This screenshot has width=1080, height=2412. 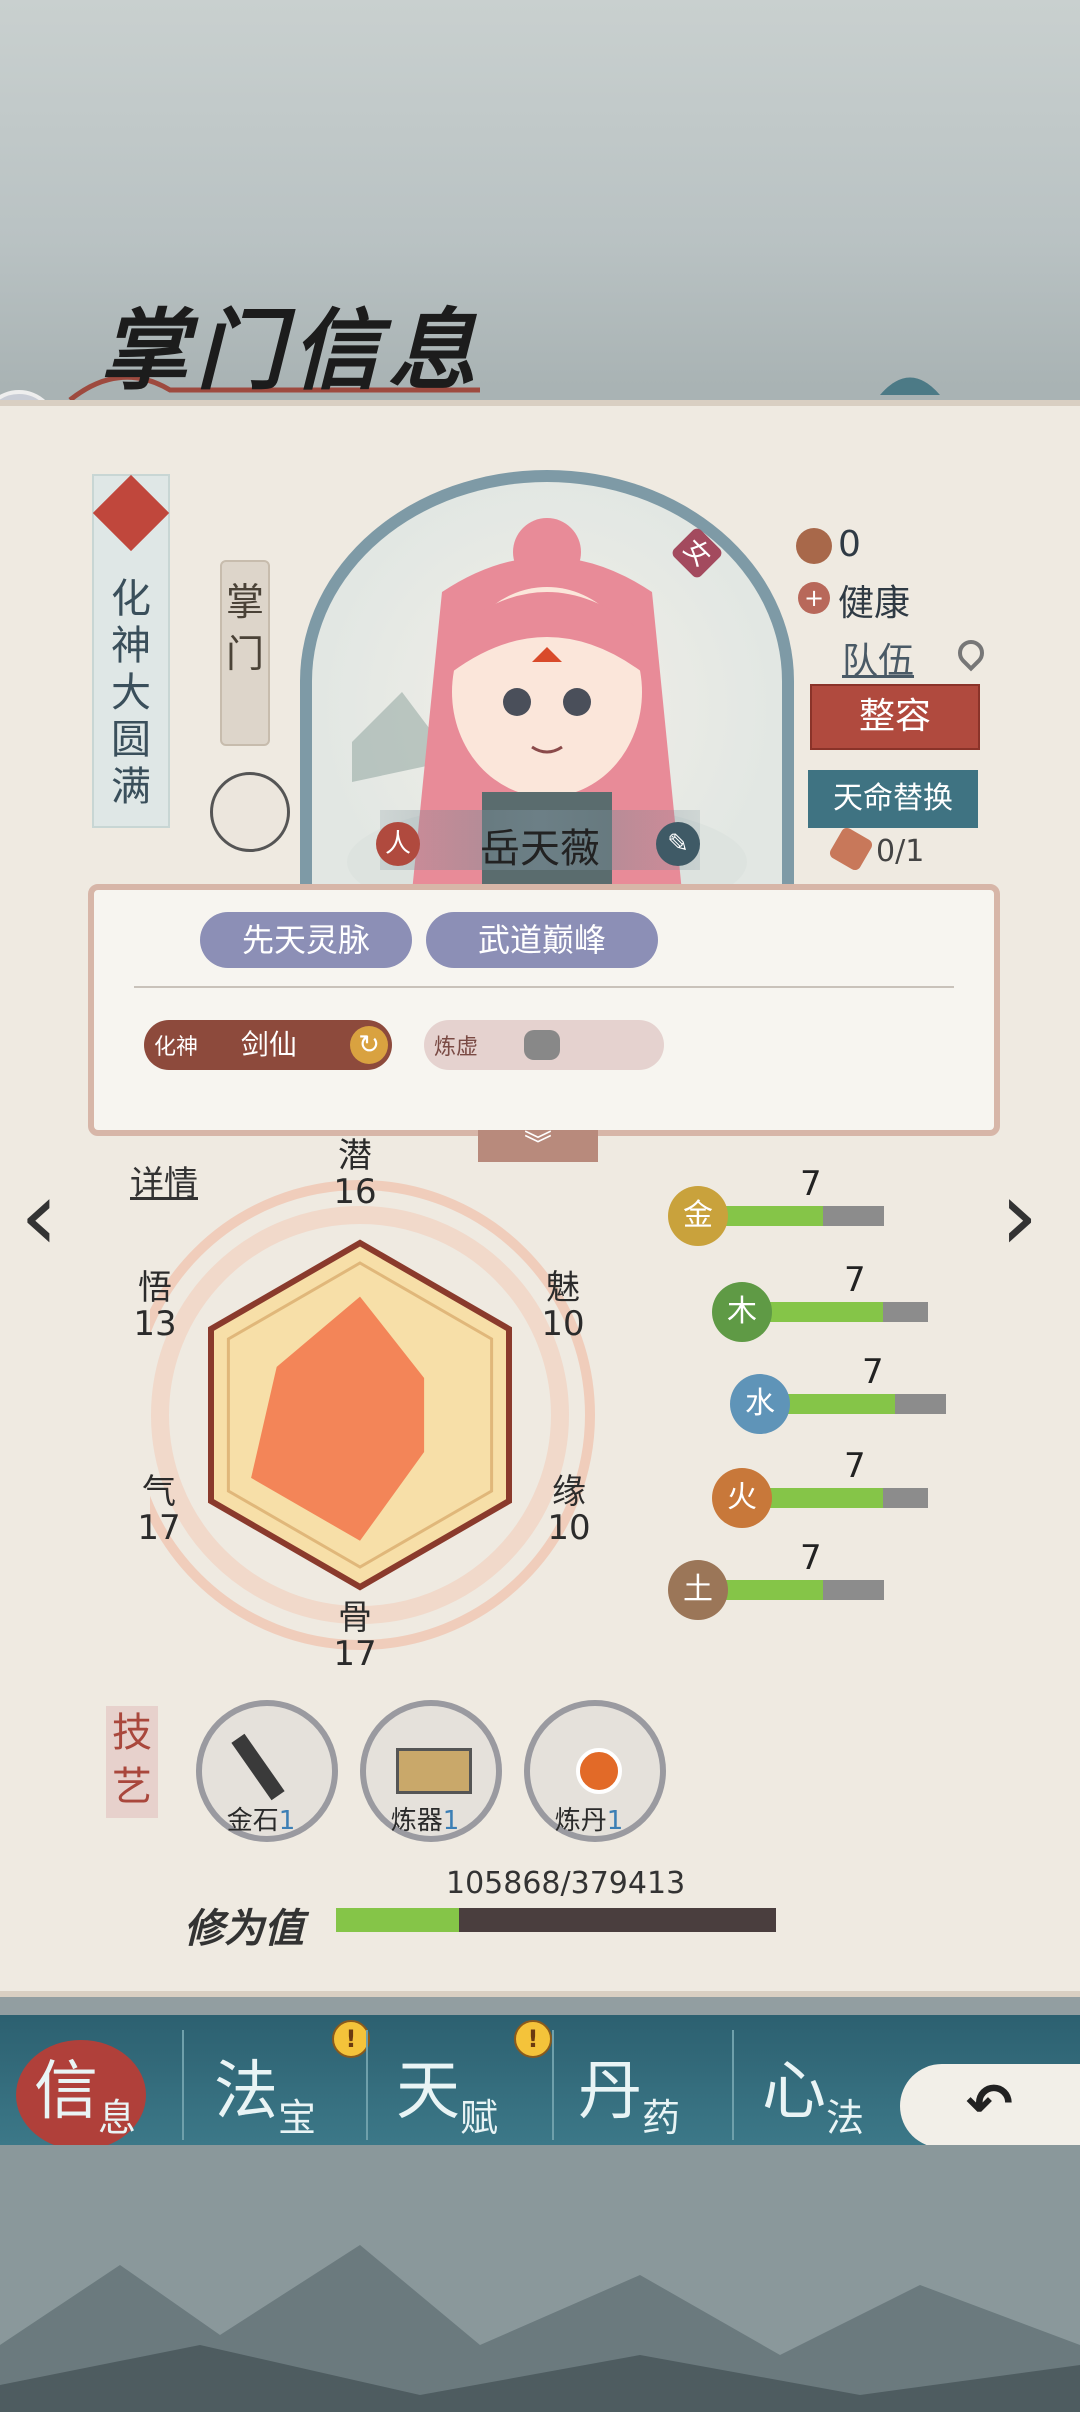 I want to click on cultivation-value: 105868/379413, so click(x=566, y=1883).